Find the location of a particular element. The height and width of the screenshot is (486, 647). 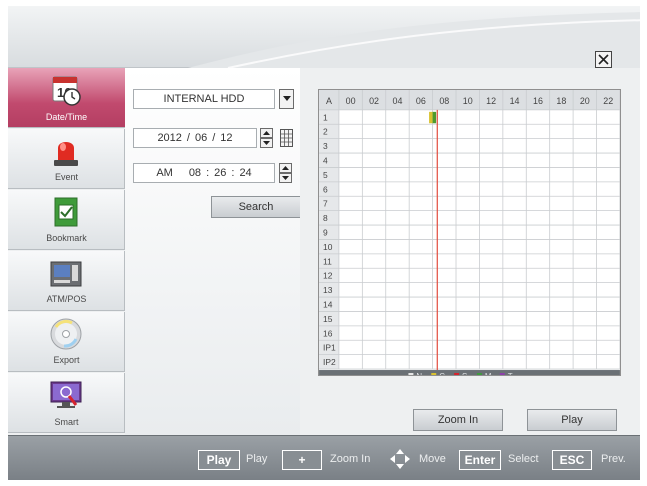

corner-label: A is located at coordinates (329, 101).